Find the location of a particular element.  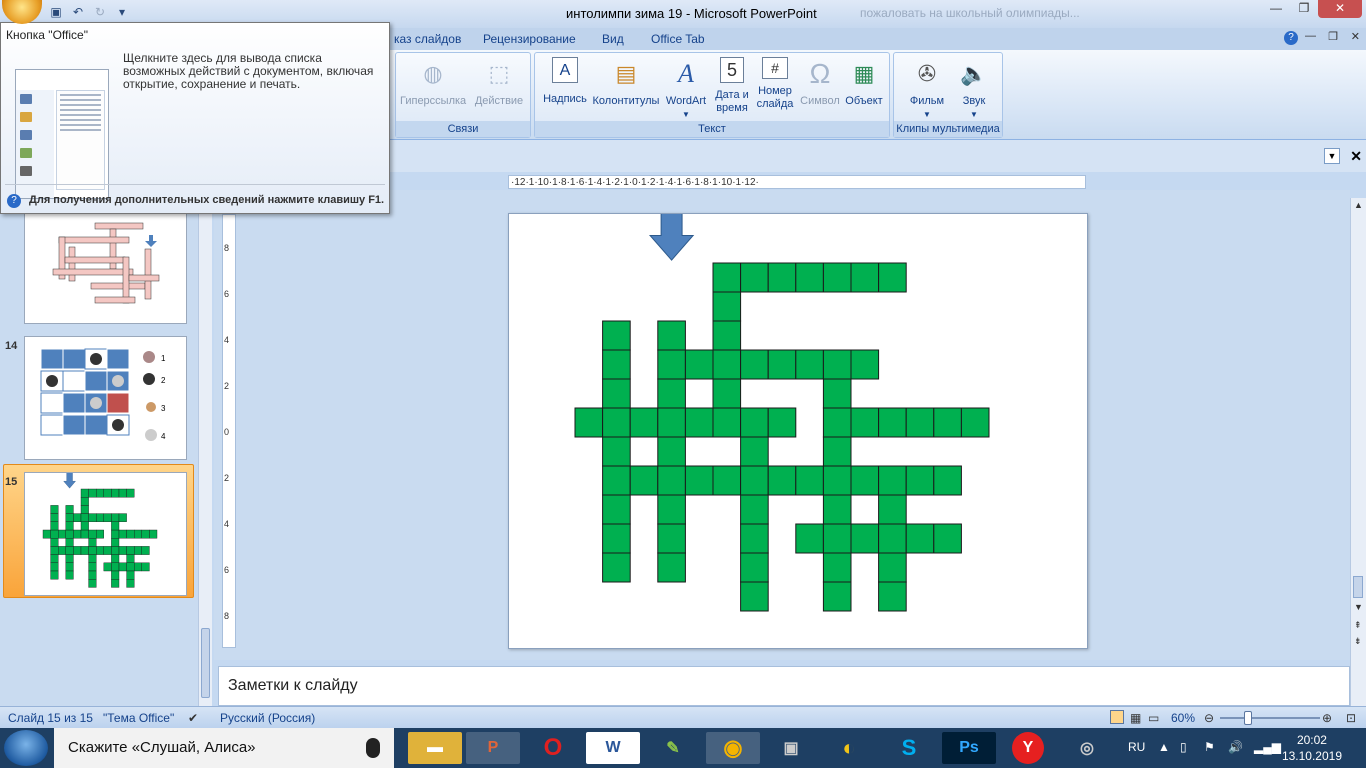

scroll-up-icon: ▲ is located at coordinates (1358, 205).